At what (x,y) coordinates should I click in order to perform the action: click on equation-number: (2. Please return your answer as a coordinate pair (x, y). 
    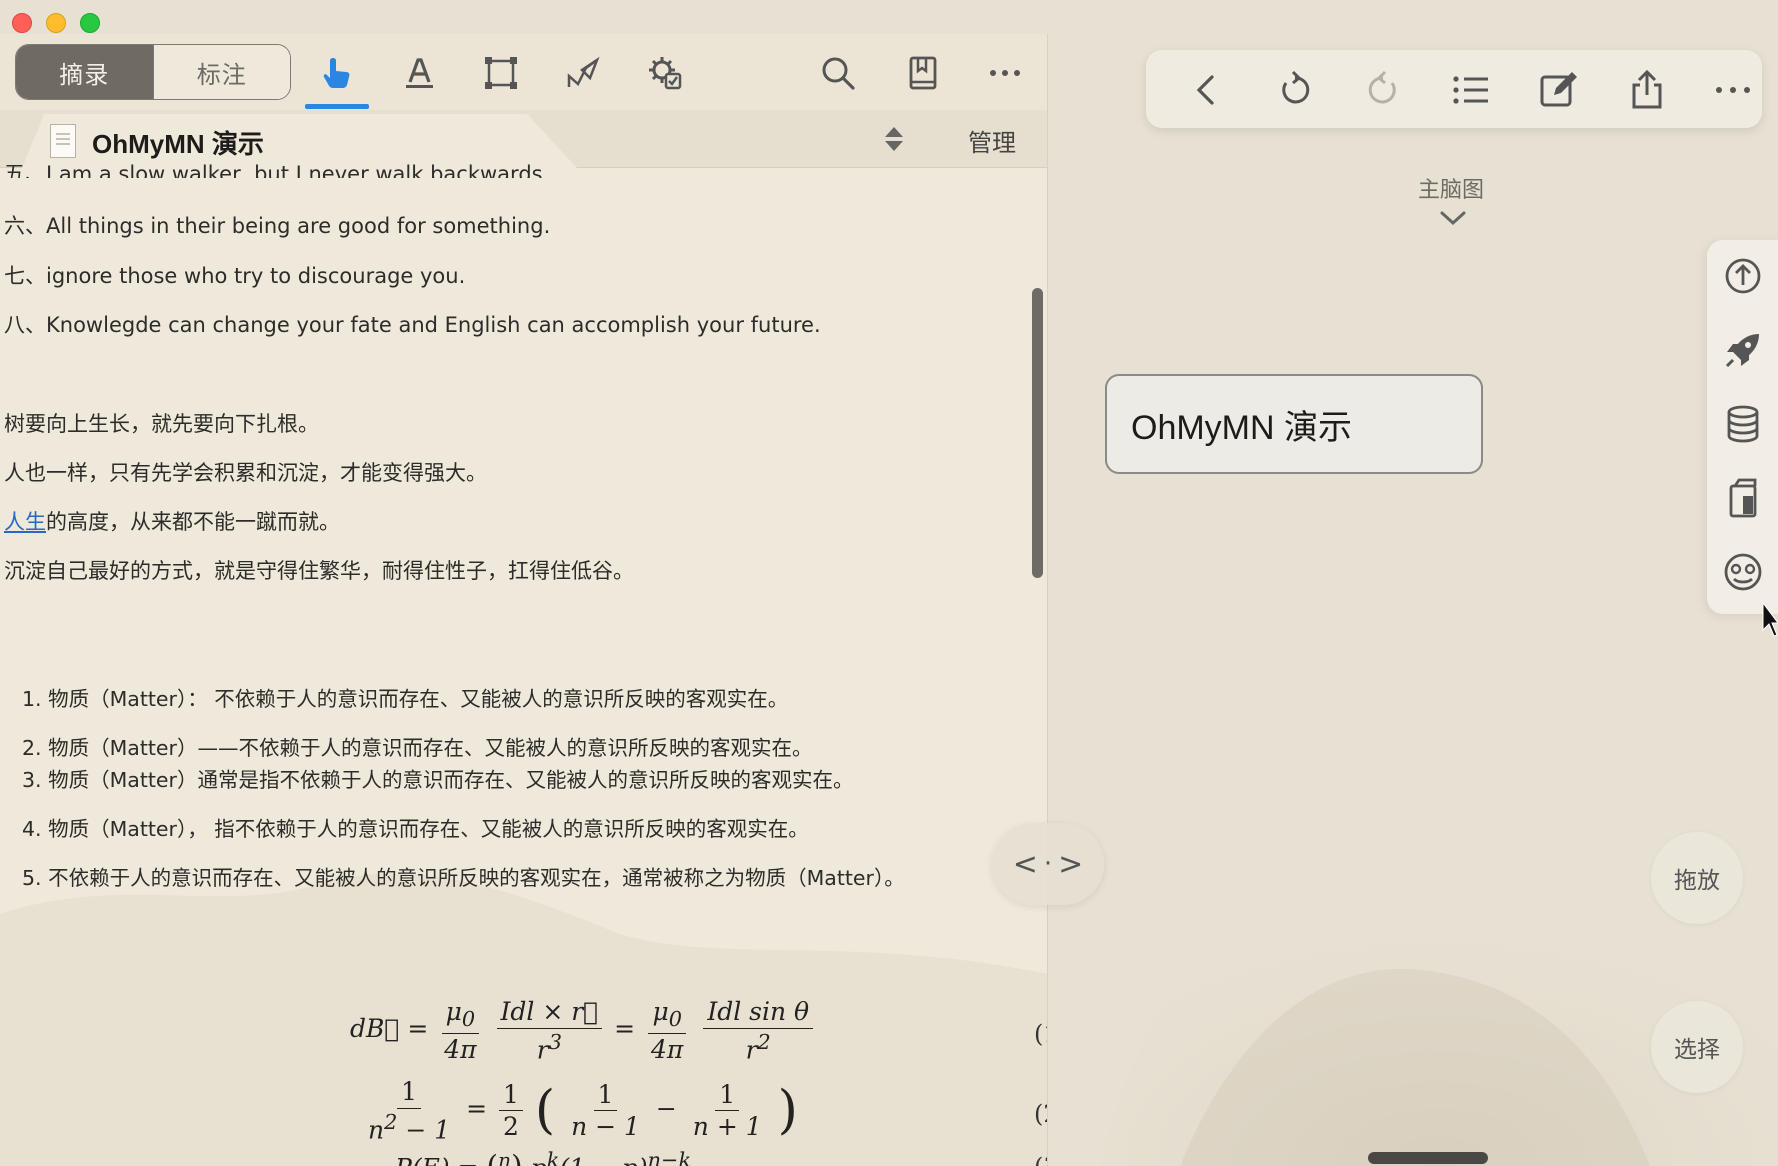
    Looking at the image, I should click on (1040, 1114).